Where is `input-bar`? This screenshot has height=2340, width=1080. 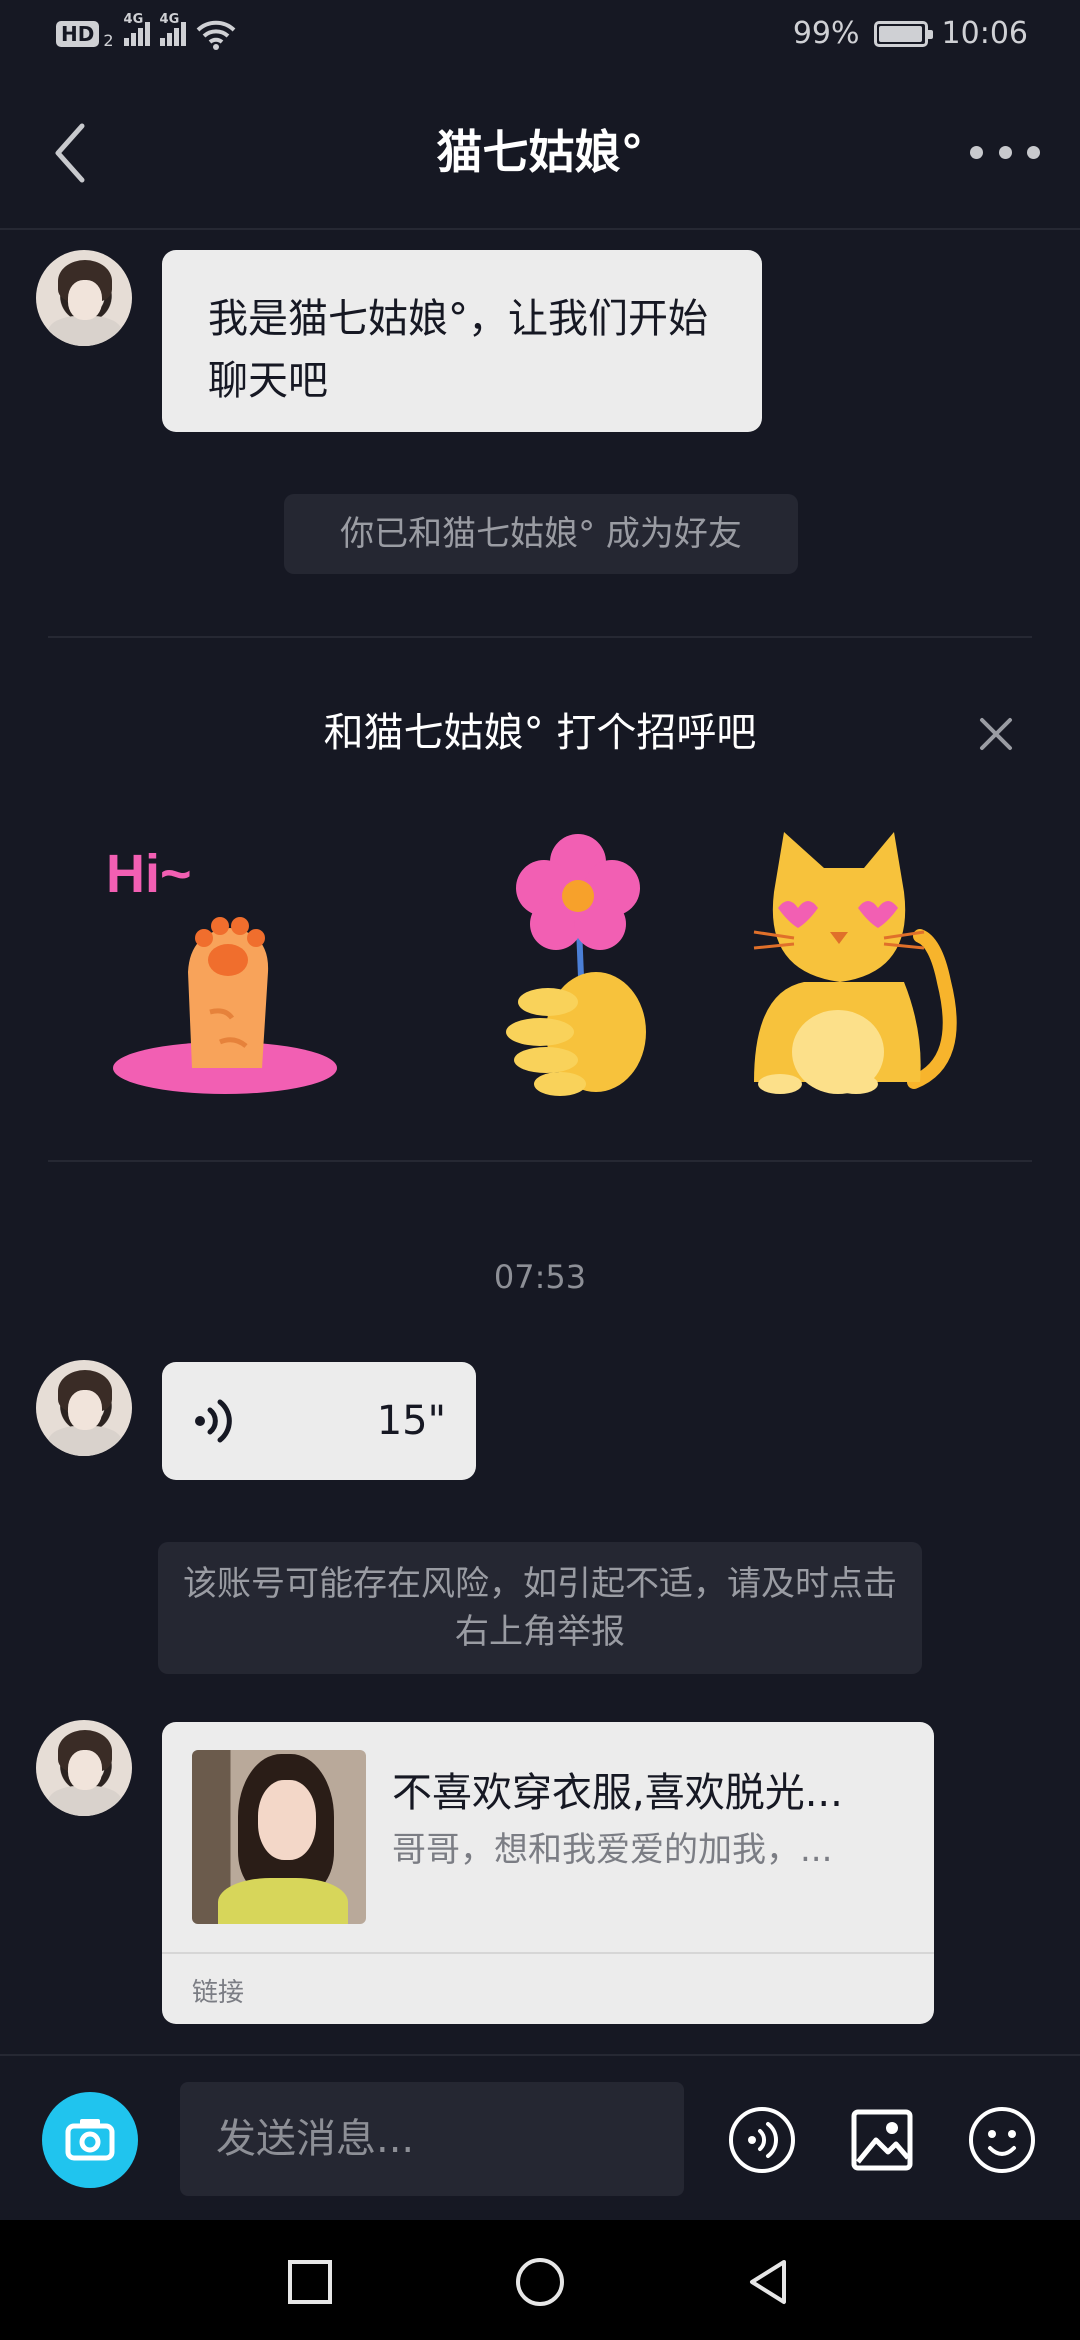
input-bar is located at coordinates (540, 2137).